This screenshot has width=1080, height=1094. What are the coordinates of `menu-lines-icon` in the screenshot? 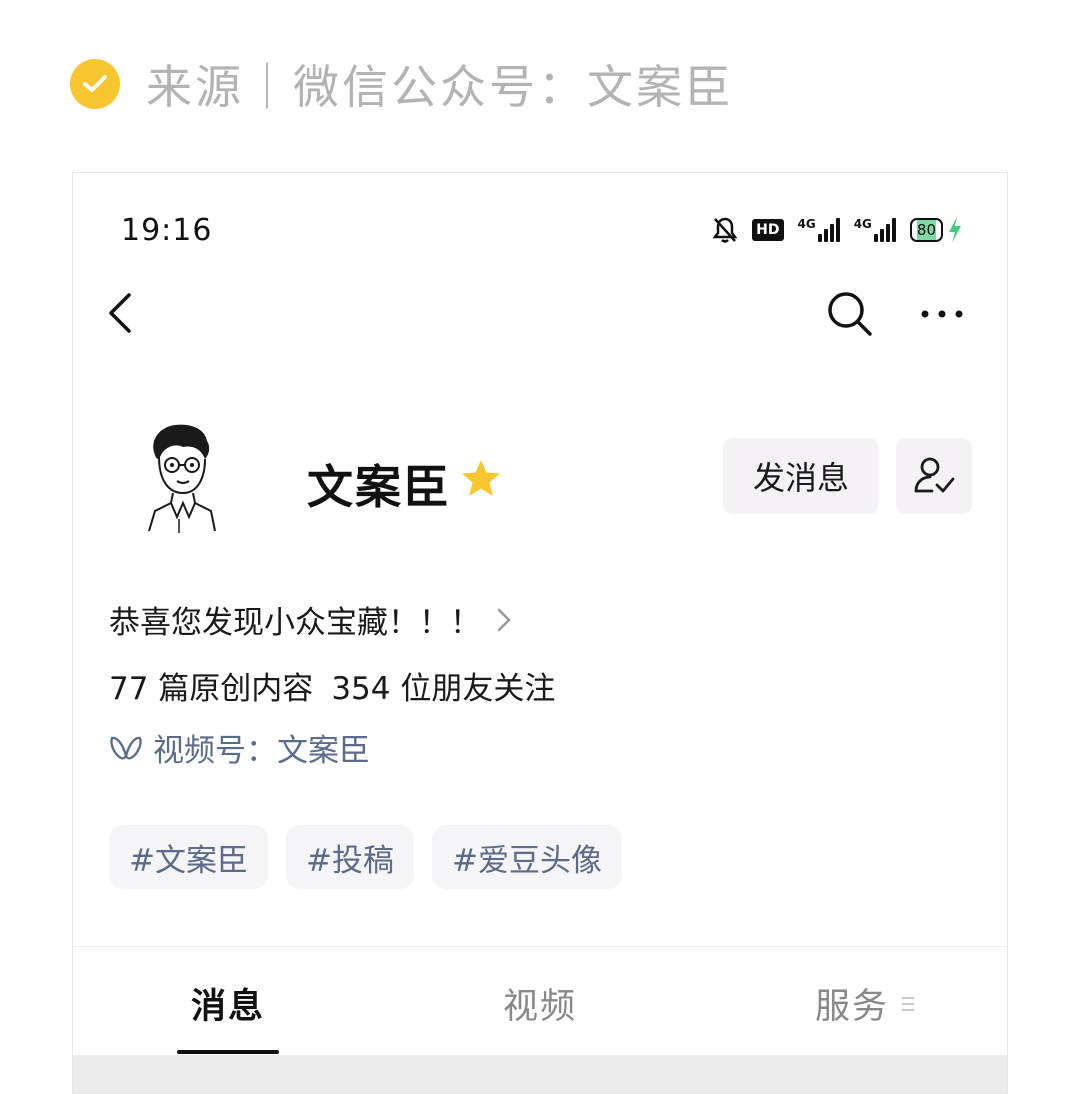 It's located at (908, 1004).